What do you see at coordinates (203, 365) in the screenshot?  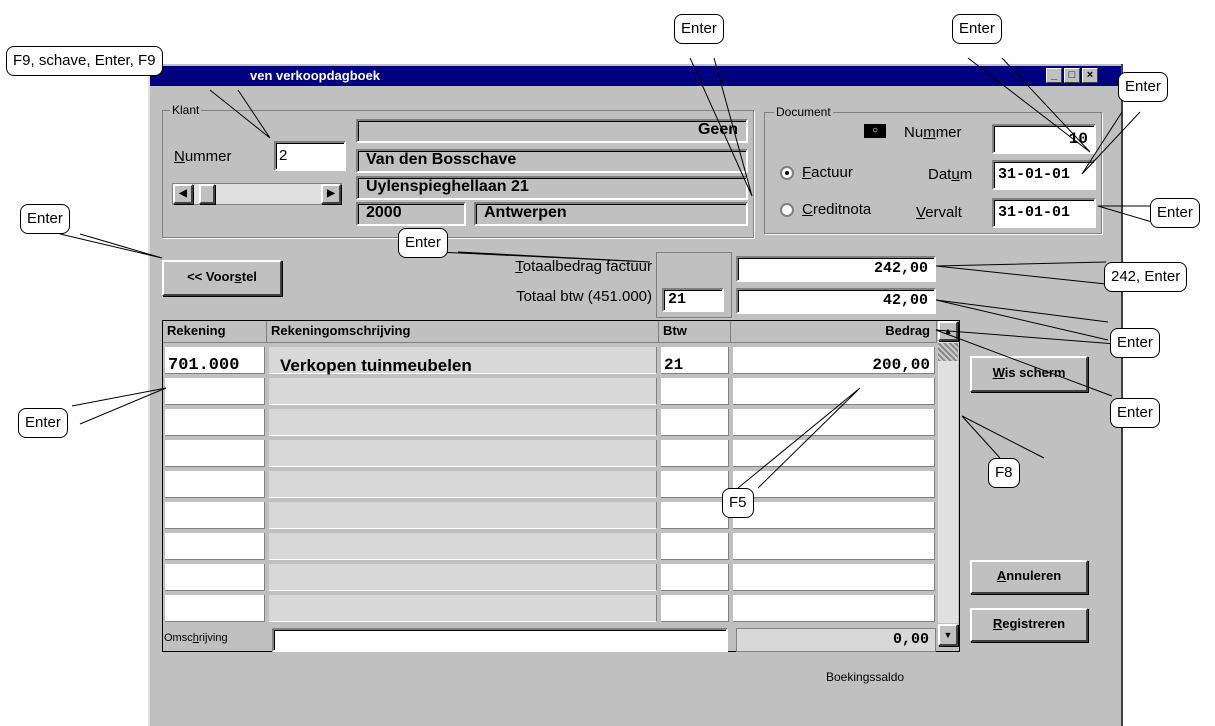 I see `row1-rekening: 701.000` at bounding box center [203, 365].